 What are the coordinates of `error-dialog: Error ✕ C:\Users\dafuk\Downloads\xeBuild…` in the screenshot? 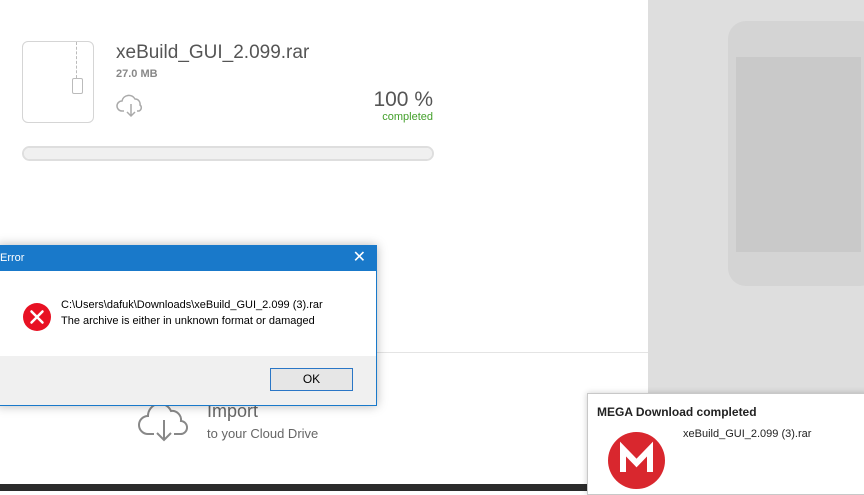 It's located at (188, 325).